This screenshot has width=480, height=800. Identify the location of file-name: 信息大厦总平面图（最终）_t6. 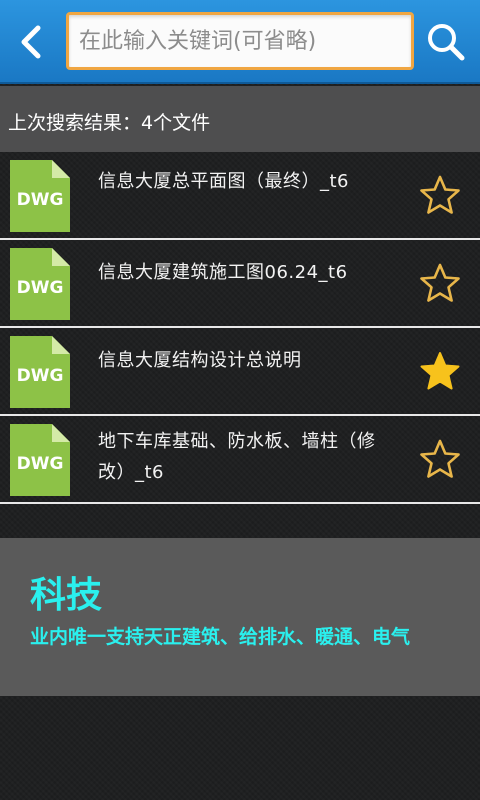
(224, 181).